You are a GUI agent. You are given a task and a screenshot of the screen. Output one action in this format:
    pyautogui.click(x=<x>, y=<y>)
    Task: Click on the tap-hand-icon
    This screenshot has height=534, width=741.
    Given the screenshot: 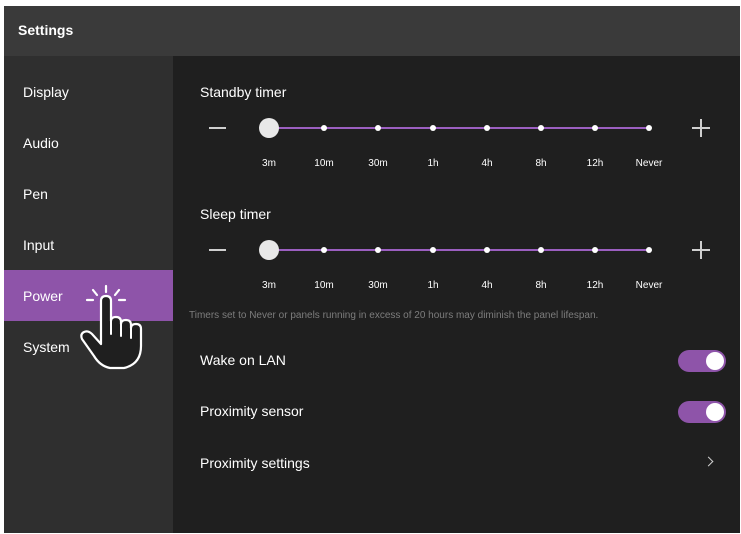 What is the action you would take?
    pyautogui.click(x=111, y=327)
    